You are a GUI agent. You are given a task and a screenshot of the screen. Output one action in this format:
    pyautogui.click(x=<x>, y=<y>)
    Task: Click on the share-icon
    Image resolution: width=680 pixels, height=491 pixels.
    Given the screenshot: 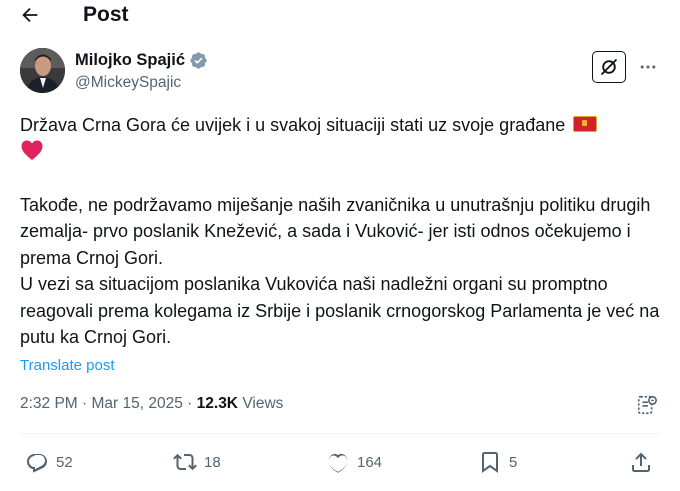 What is the action you would take?
    pyautogui.click(x=641, y=462)
    